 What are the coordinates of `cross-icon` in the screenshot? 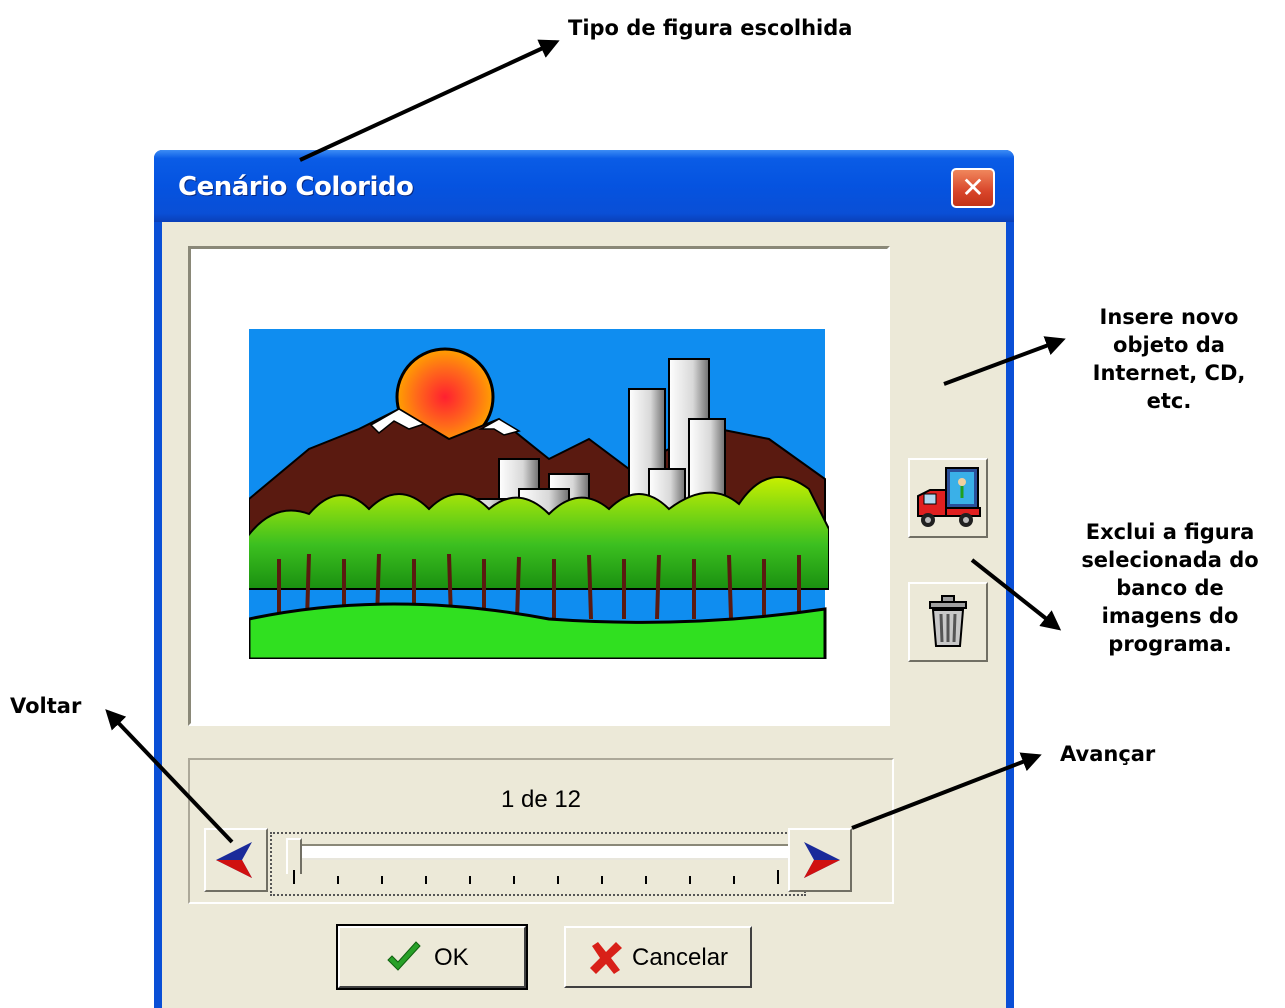 It's located at (606, 958).